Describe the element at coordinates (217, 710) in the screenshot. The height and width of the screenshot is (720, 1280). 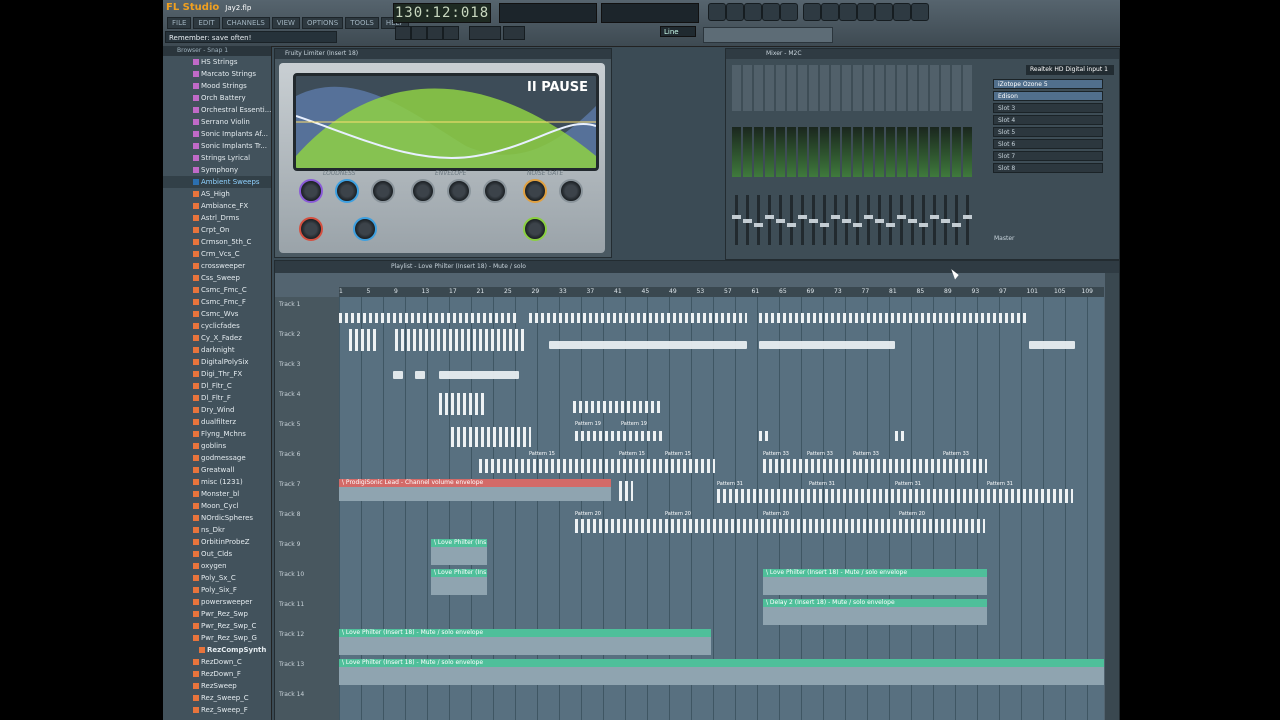
I see `browser-item: Rez_Sweep_F` at that location.